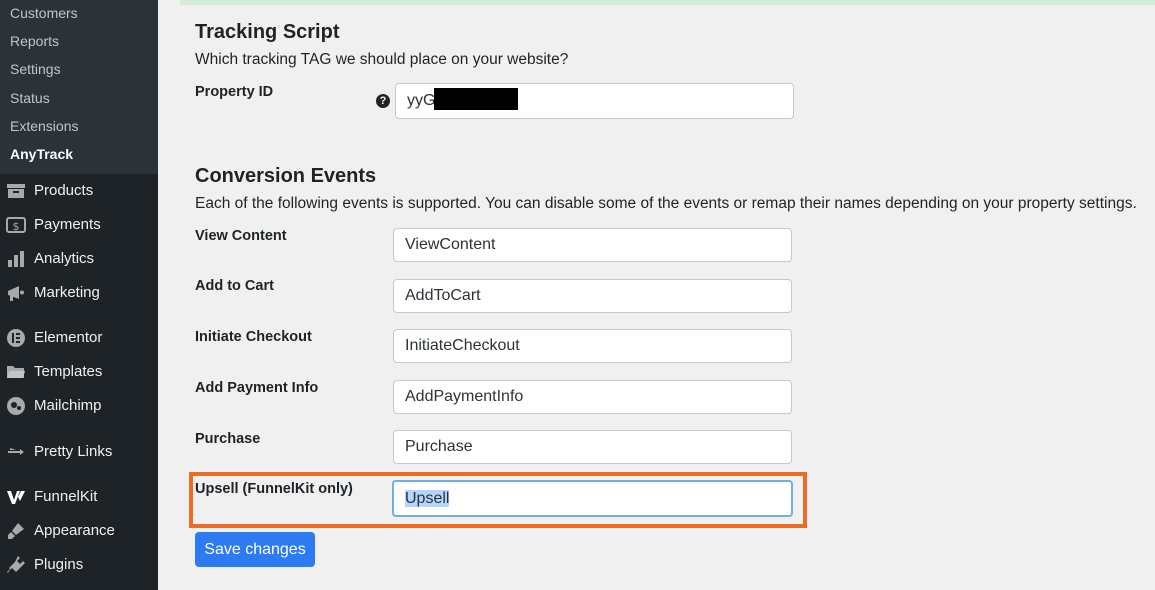 The image size is (1155, 590). I want to click on submenu-customers: Customers, so click(44, 13).